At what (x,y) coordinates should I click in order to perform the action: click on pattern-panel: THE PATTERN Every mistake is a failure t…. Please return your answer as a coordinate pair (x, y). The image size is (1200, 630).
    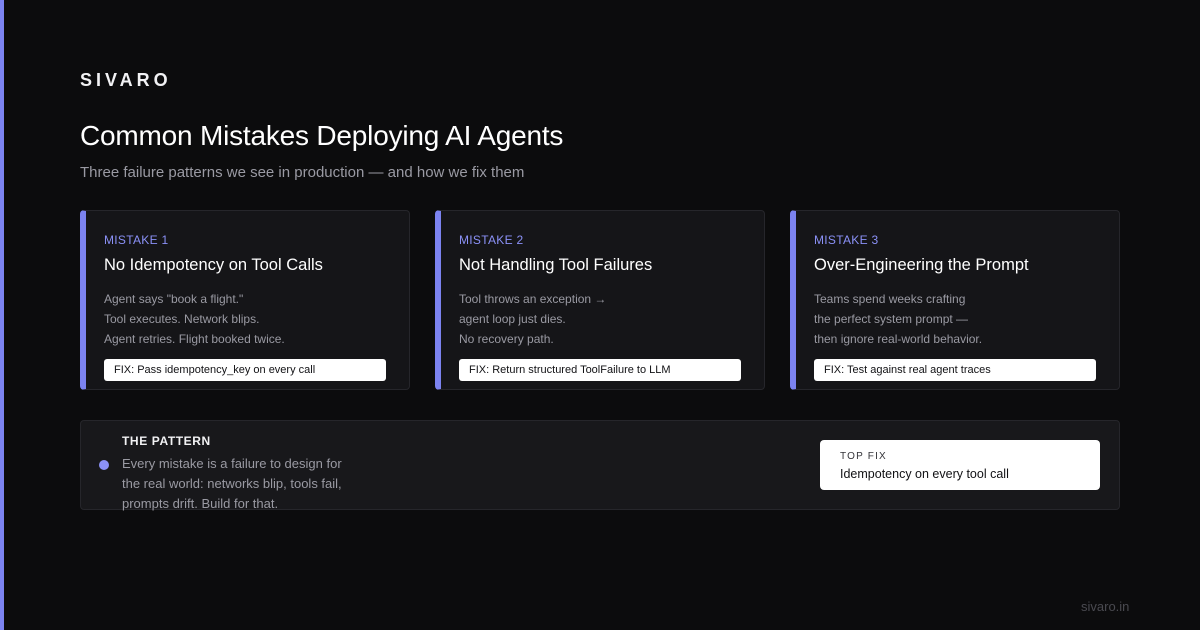
    Looking at the image, I should click on (600, 465).